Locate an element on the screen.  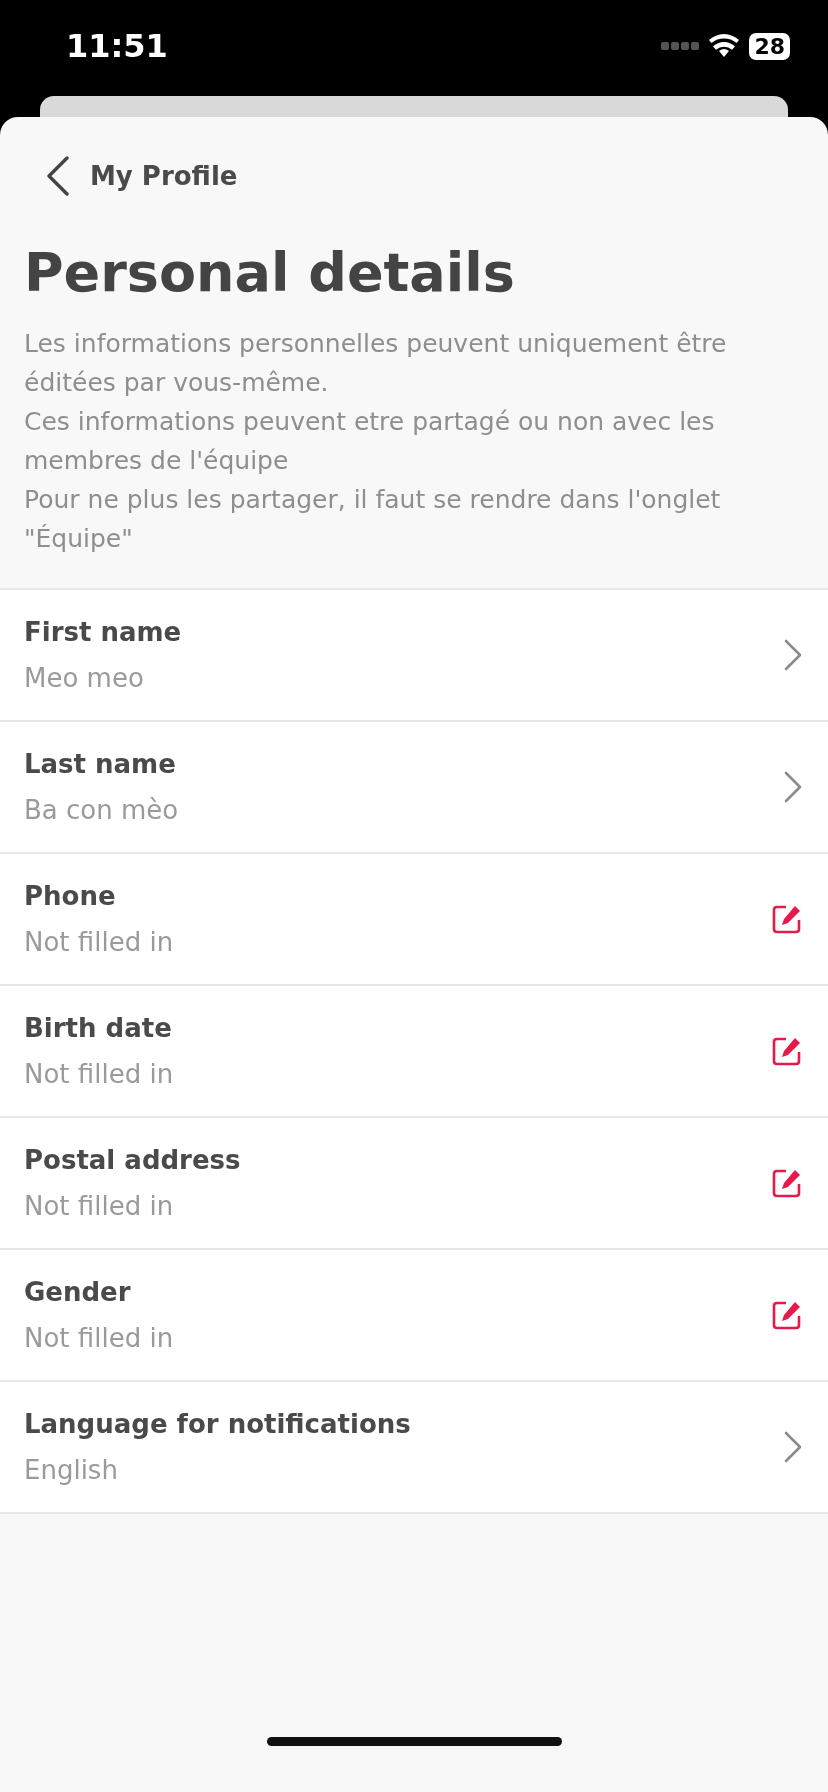
description-paragraph: Les informations personnelles peuvent uniquement être éditées par vous-même. is located at coordinates (376, 363).